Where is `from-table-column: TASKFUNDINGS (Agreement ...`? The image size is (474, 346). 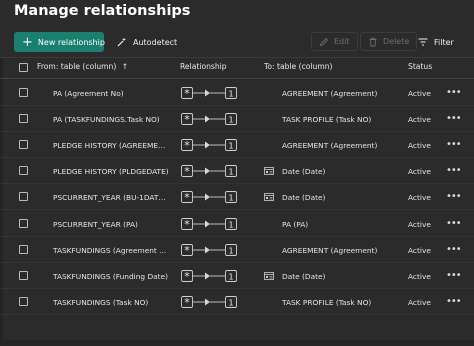
from-table-column: TASKFUNDINGS (Agreement ... is located at coordinates (110, 250).